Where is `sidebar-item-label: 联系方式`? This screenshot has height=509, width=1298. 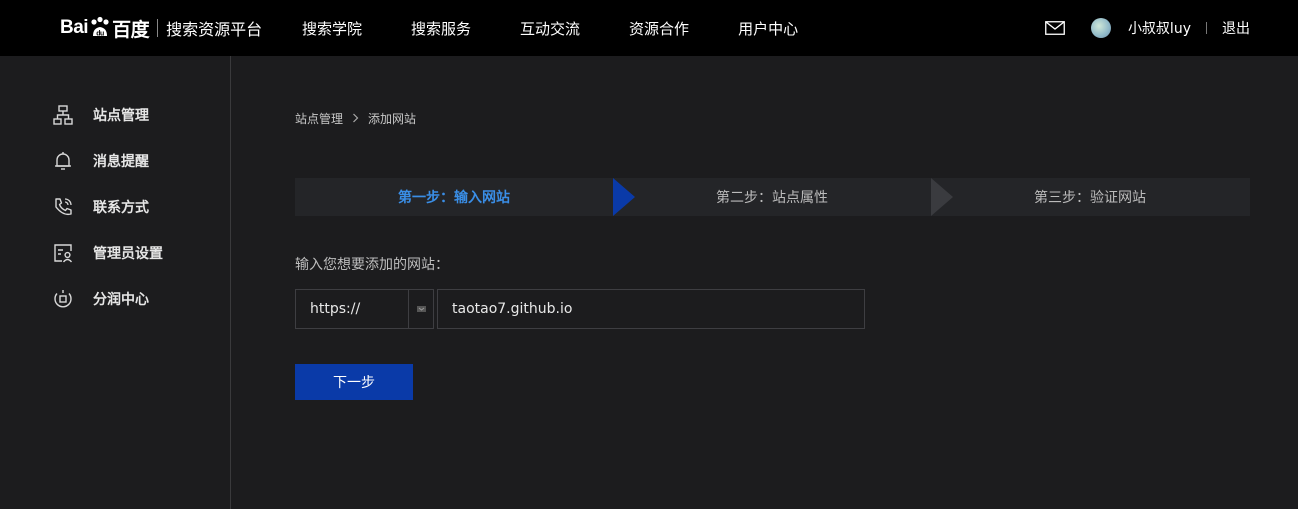
sidebar-item-label: 联系方式 is located at coordinates (121, 208).